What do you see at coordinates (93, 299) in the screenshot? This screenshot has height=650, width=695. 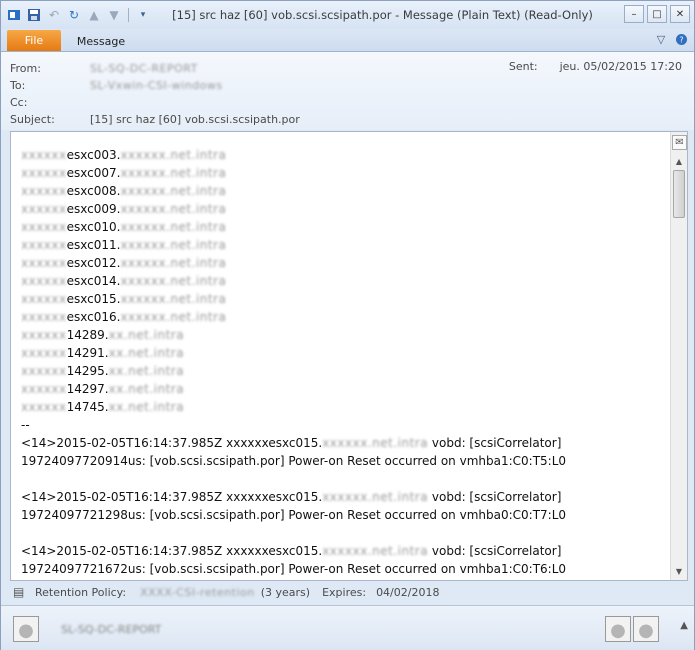 I see `host-name: esxc015.` at bounding box center [93, 299].